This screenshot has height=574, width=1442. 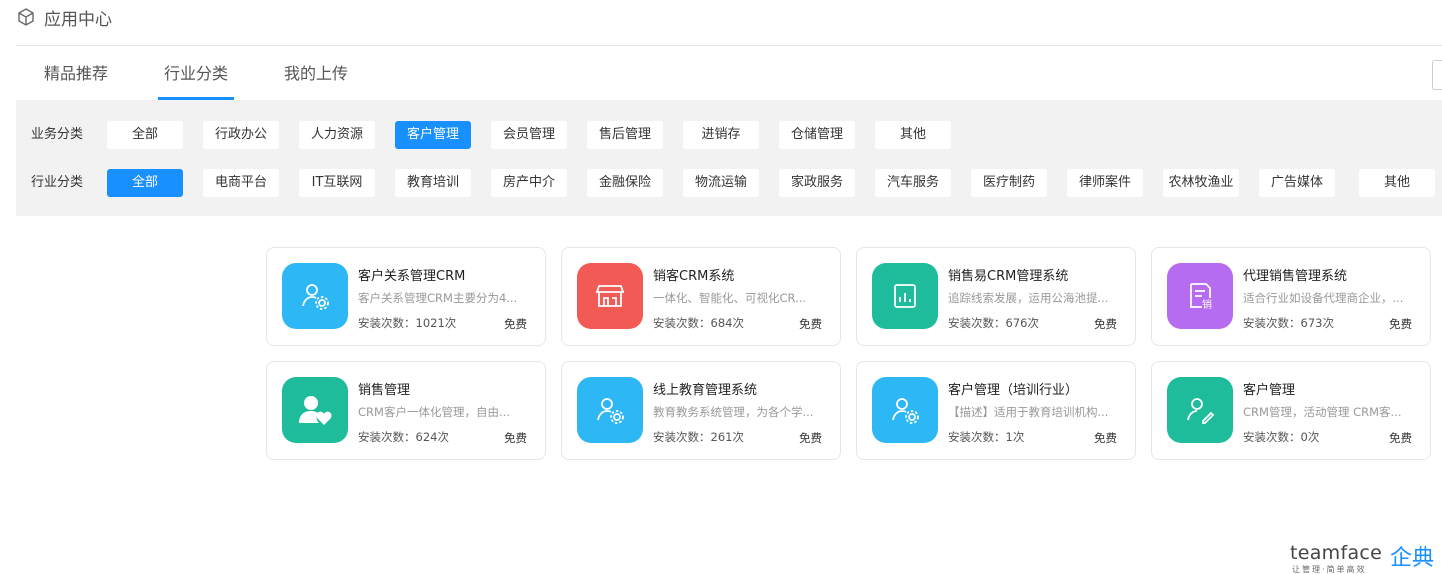 I want to click on industry-filter-chip: 家政服务, so click(x=817, y=183).